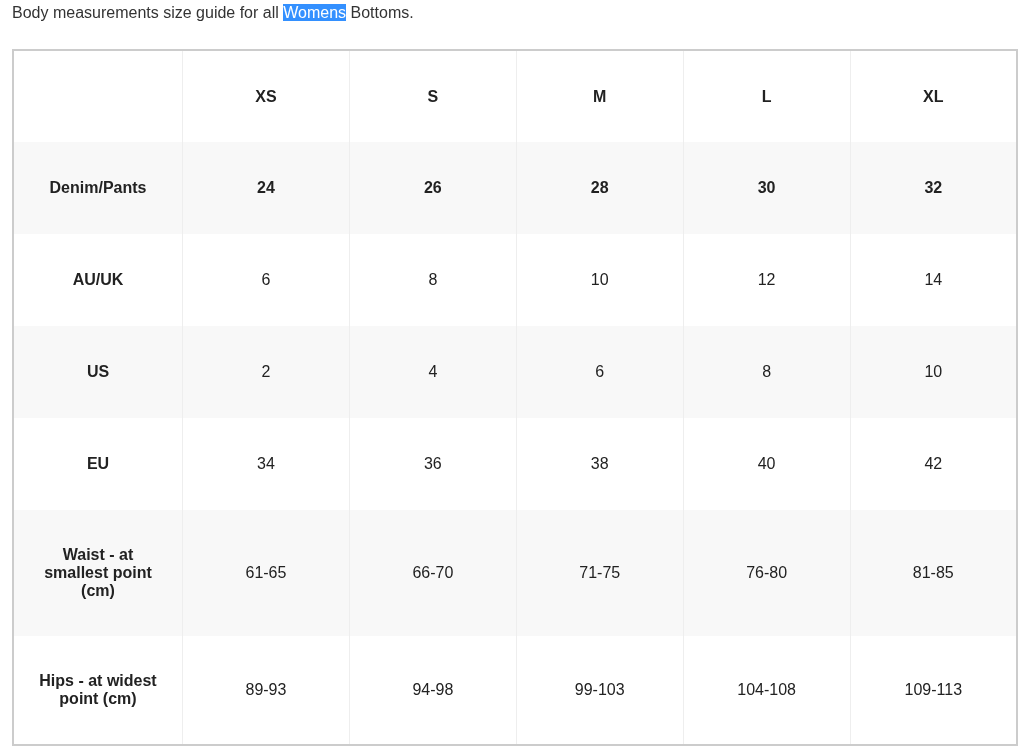 Image resolution: width=1030 pixels, height=756 pixels. Describe the element at coordinates (433, 188) in the screenshot. I see `table-cell: 26` at that location.